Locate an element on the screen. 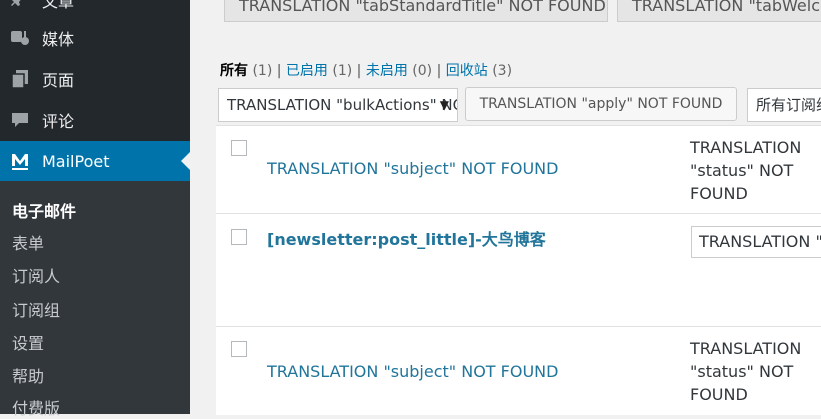 The width and height of the screenshot is (821, 419). sidebar-item-pages: 页面 is located at coordinates (95, 79).